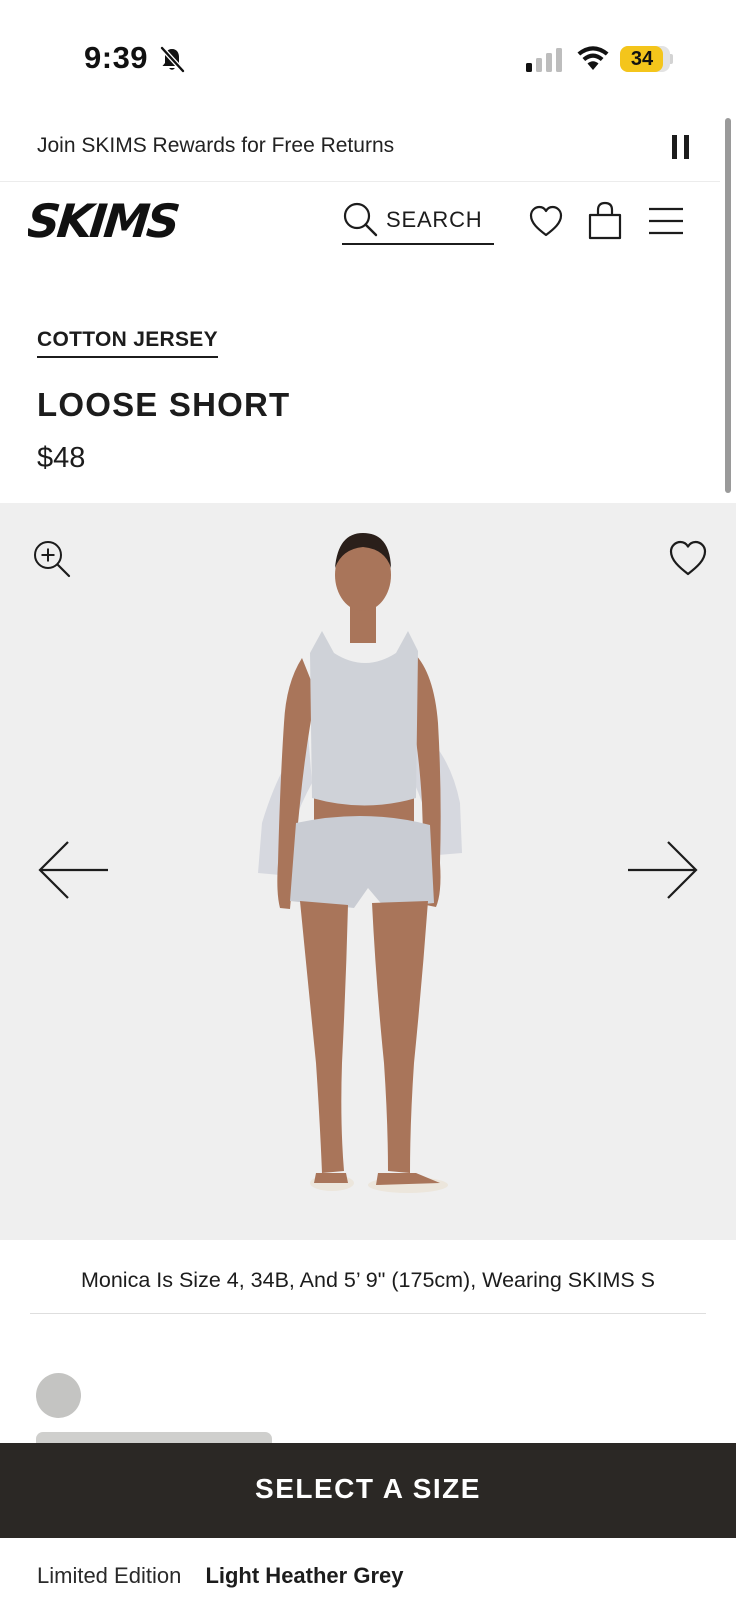  I want to click on site-header: SKIMS SEARCH, so click(360, 226).